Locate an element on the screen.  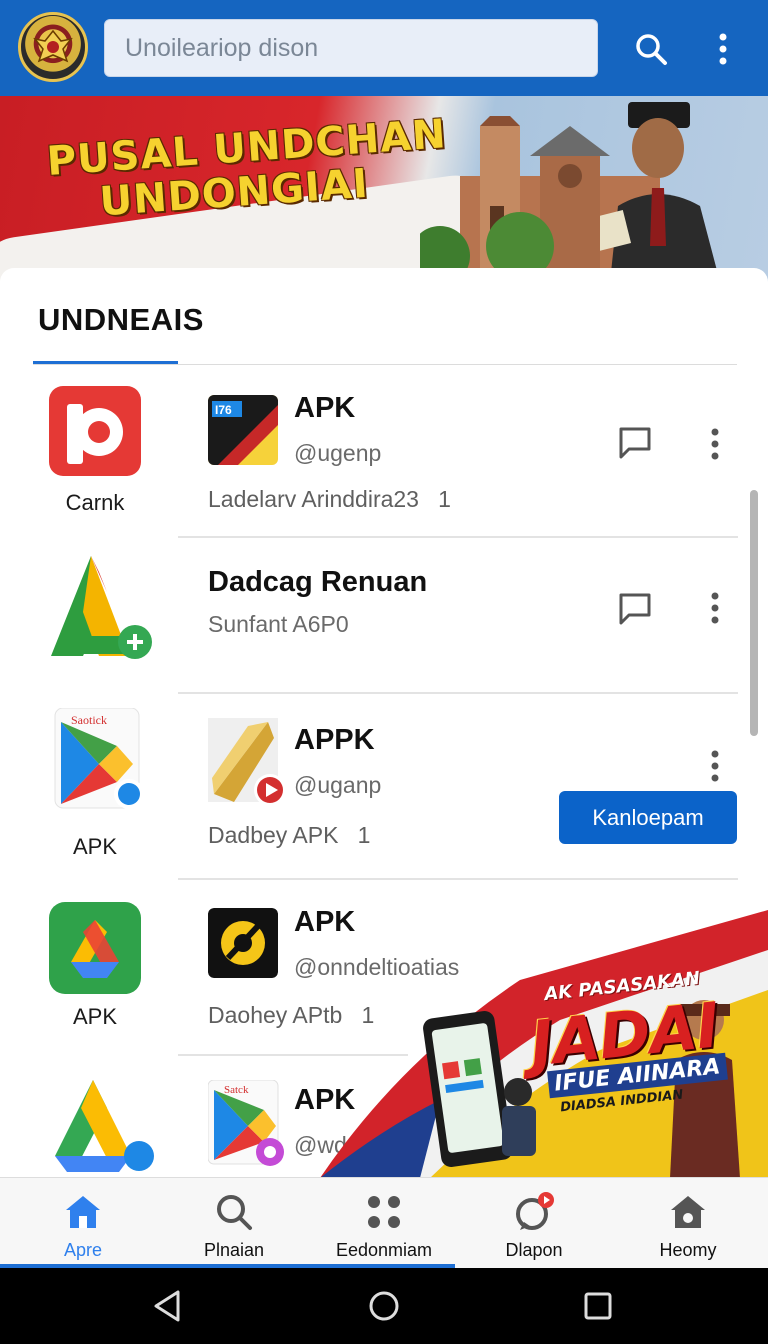
grid-icon is located at coordinates (384, 1212).